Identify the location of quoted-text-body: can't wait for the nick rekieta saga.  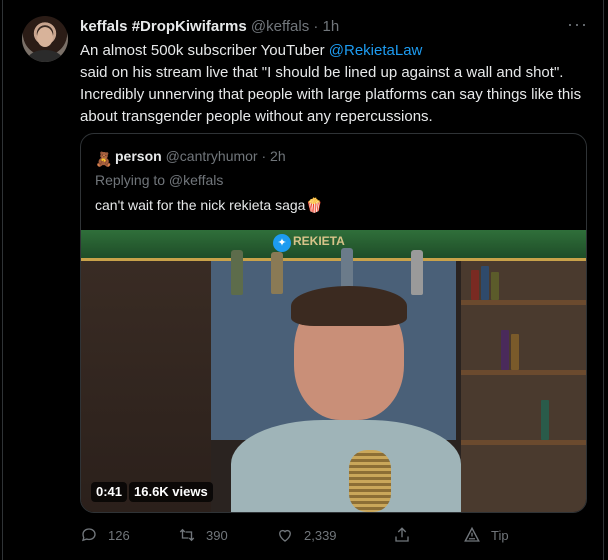
(200, 205).